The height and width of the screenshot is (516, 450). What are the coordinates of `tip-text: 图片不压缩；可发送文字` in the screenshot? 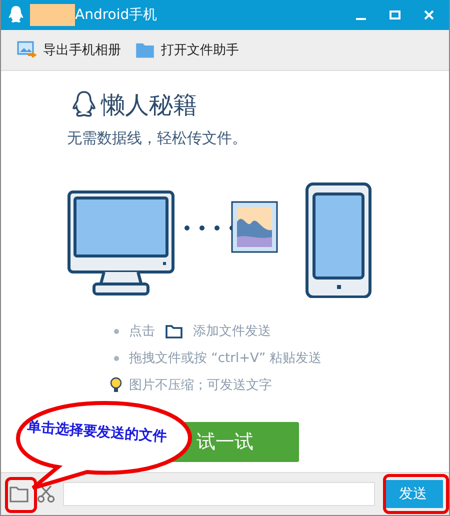 It's located at (200, 385).